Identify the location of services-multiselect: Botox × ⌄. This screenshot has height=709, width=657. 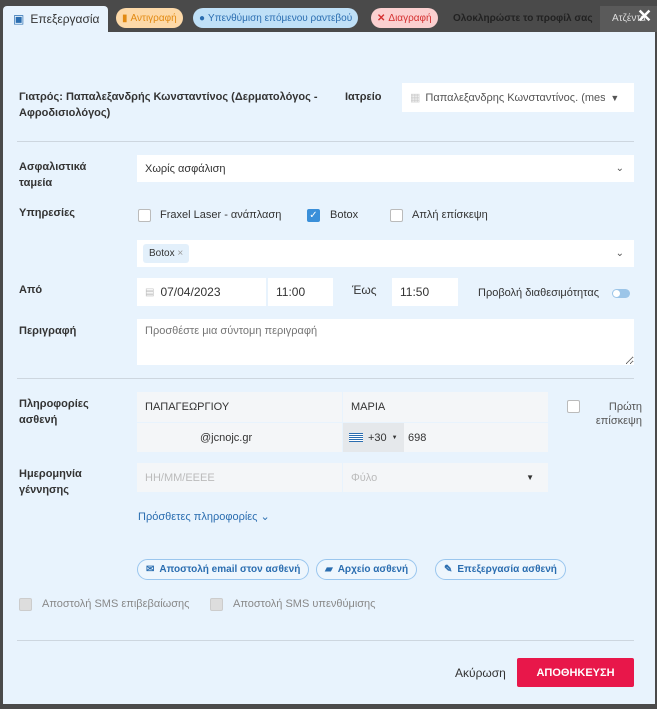
(385, 253).